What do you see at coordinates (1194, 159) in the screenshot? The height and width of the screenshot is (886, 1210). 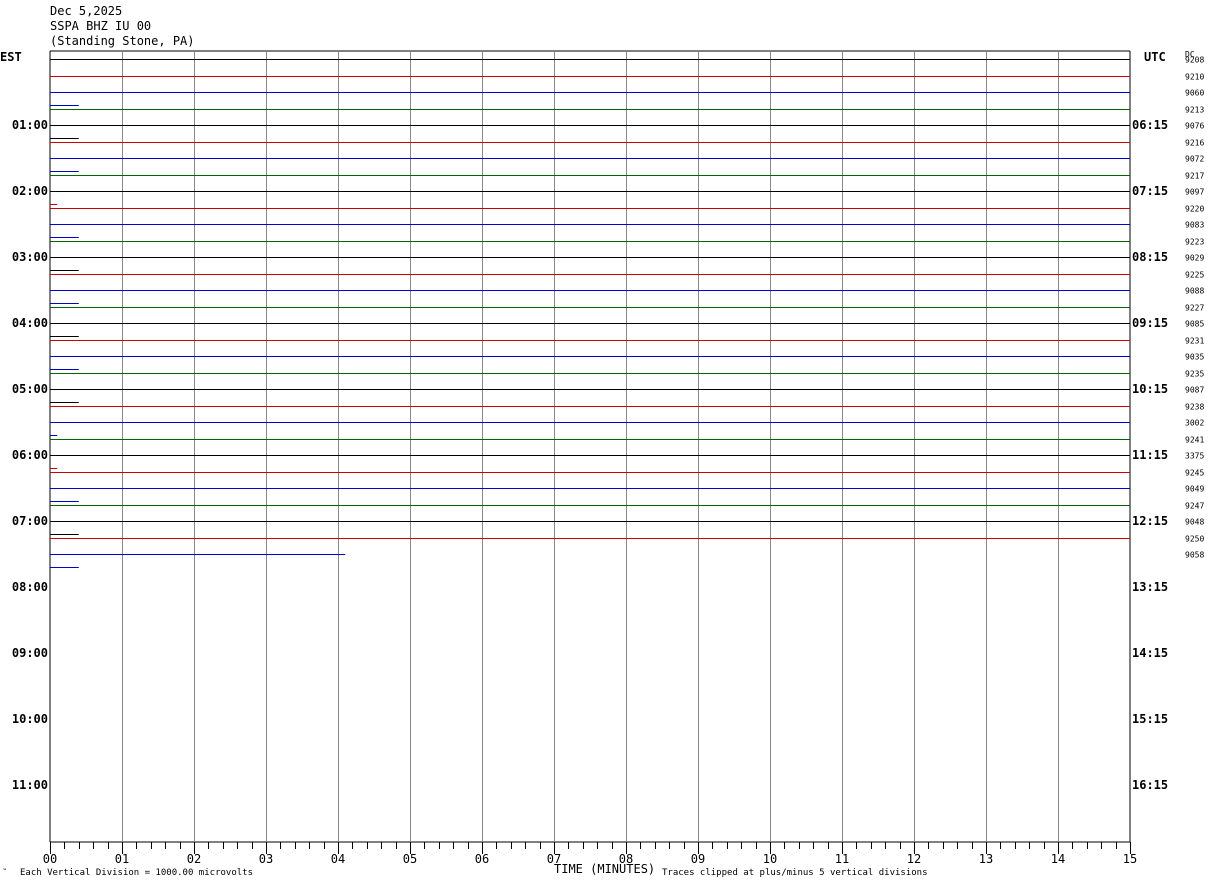 I see `dc-offset-label: 9072` at bounding box center [1194, 159].